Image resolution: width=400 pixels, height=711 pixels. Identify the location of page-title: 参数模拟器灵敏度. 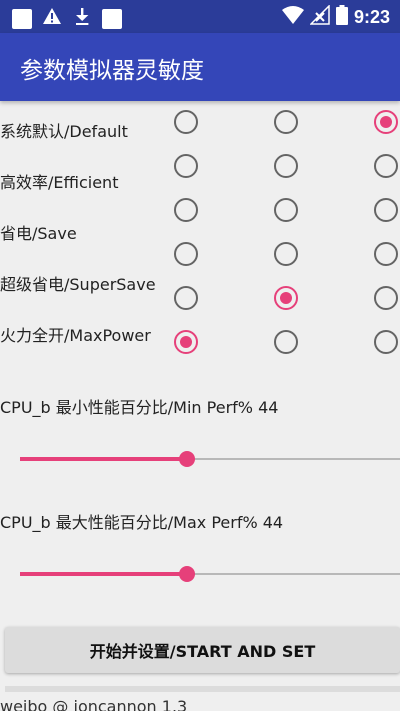
(112, 71).